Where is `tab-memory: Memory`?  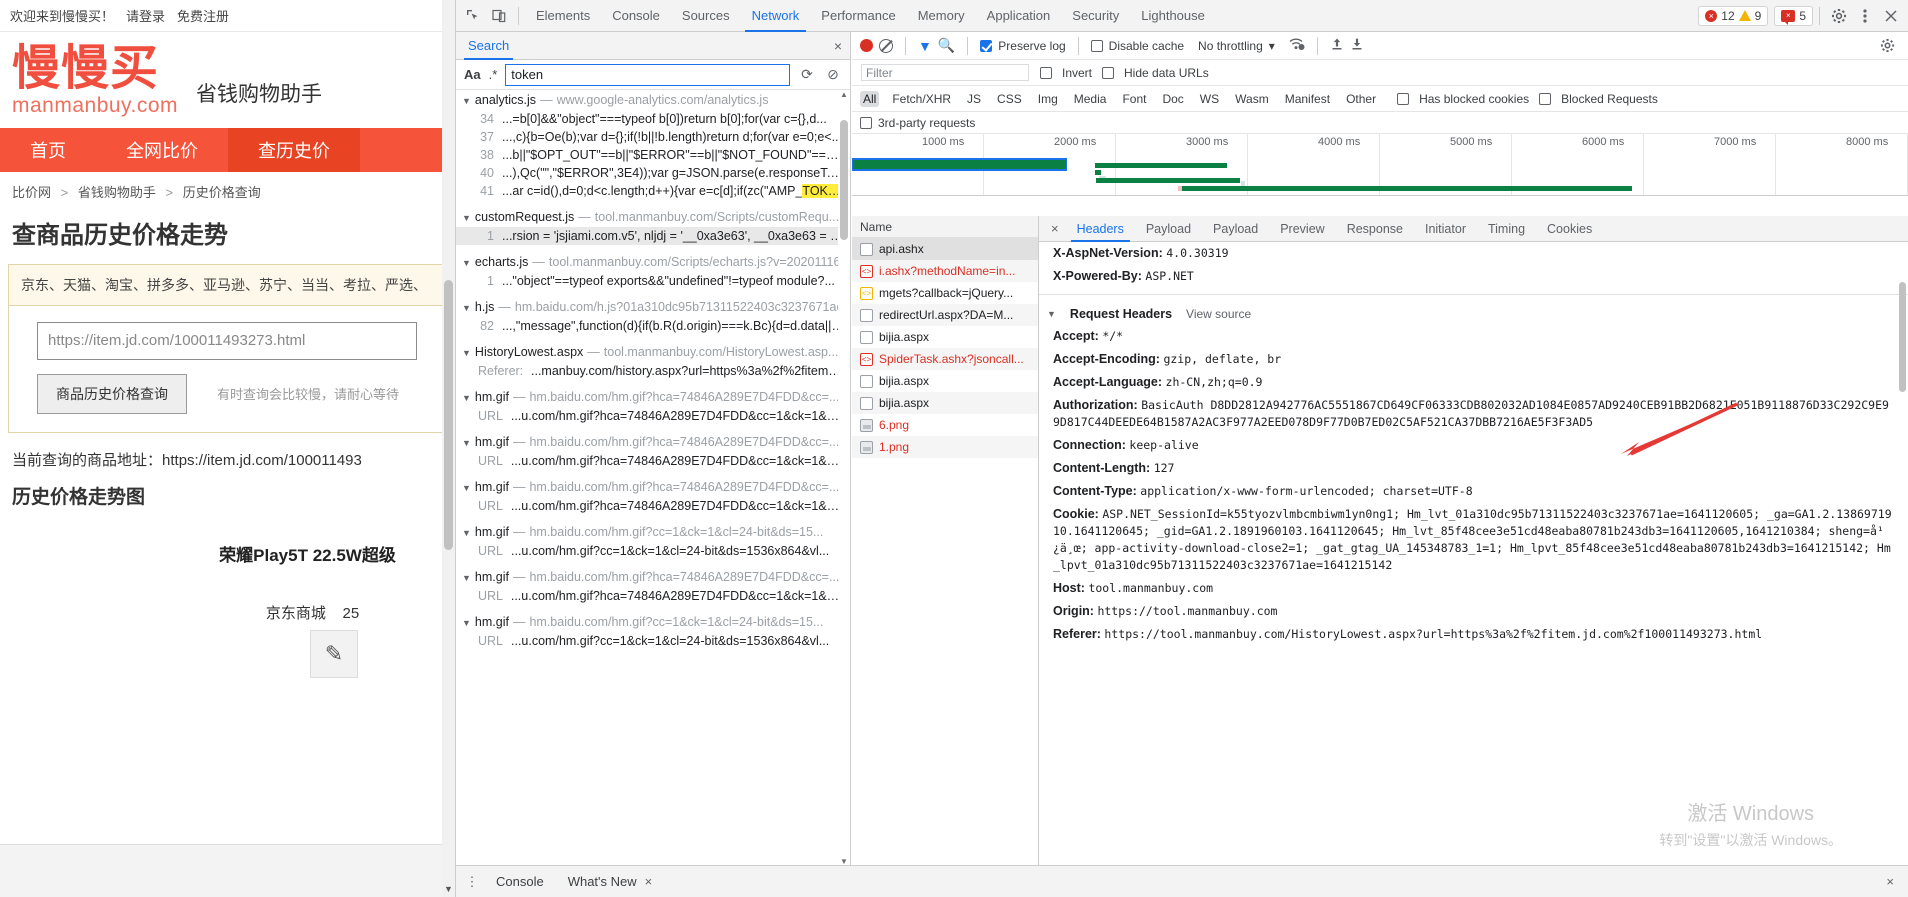 tab-memory: Memory is located at coordinates (941, 16).